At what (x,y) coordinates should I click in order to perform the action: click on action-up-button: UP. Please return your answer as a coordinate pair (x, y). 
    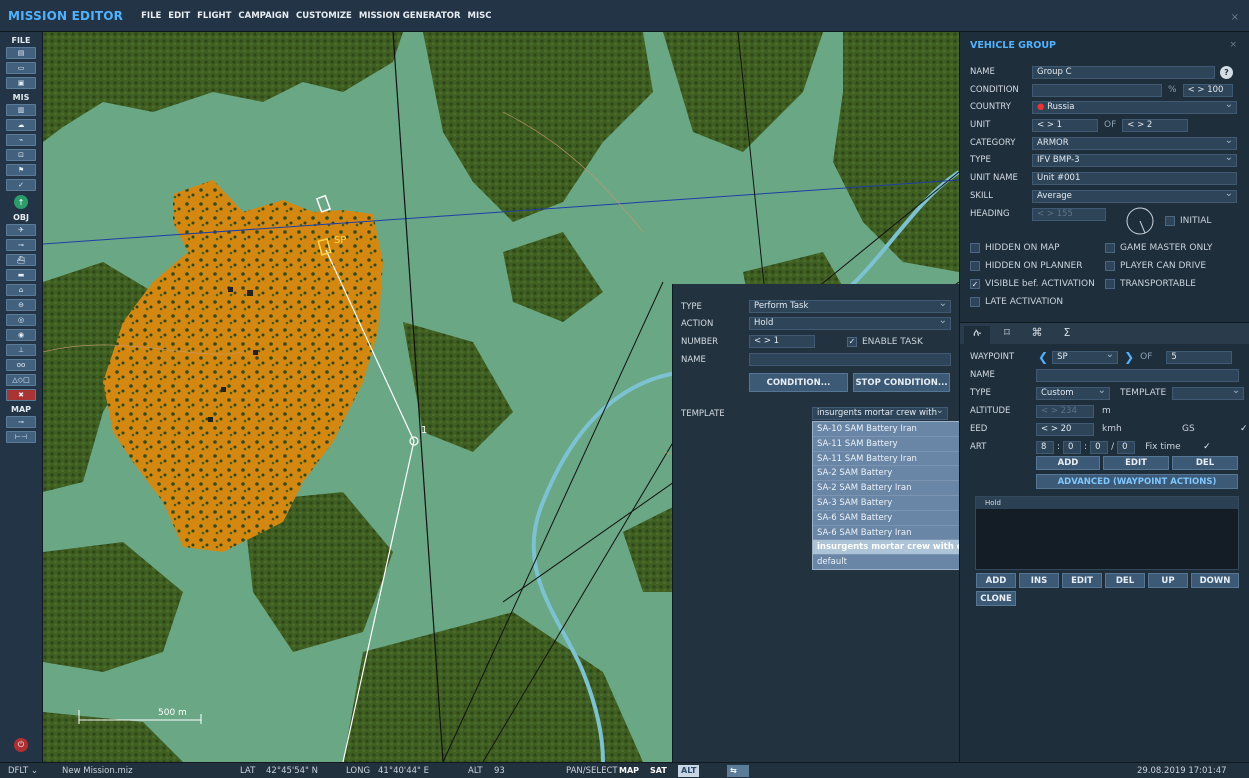
    Looking at the image, I should click on (1168, 580).